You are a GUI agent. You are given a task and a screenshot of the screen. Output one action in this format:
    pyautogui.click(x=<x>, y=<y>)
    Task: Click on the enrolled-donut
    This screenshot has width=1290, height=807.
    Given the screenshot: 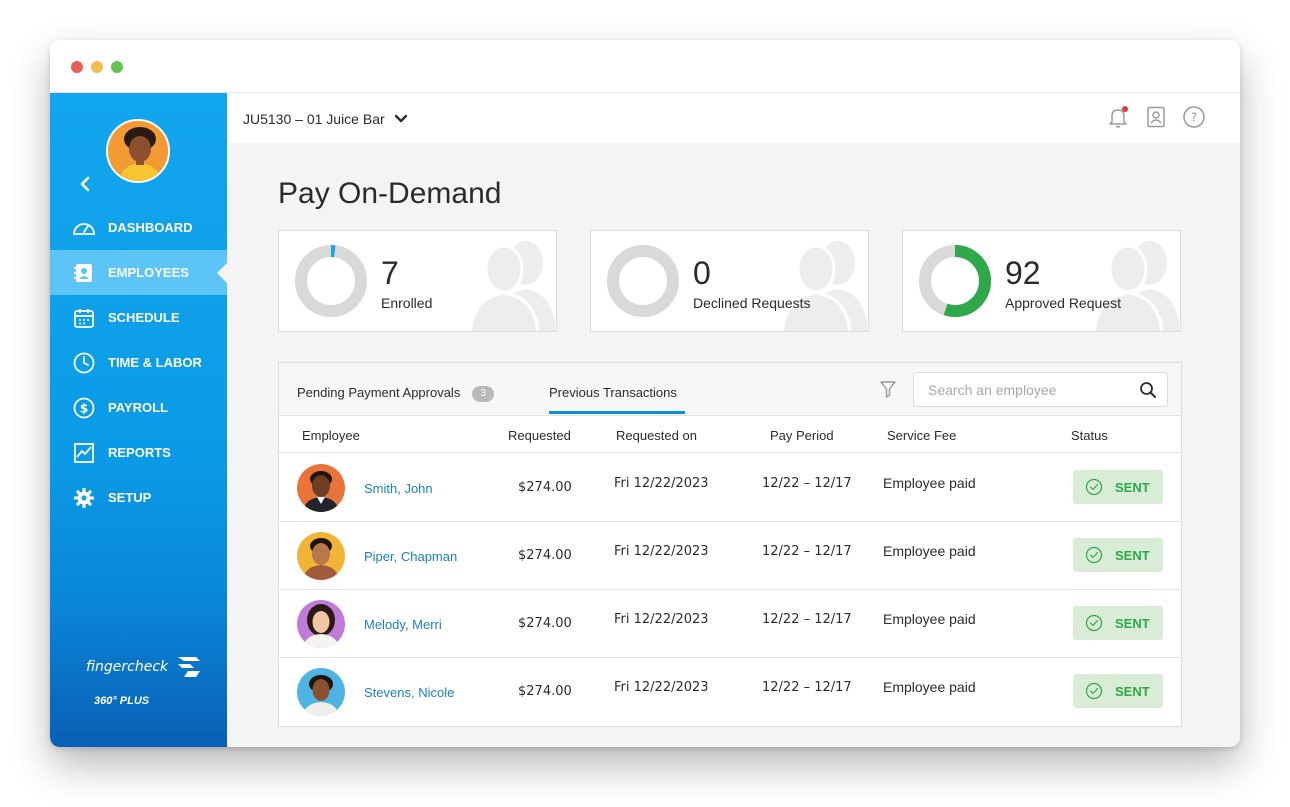 What is the action you would take?
    pyautogui.click(x=331, y=281)
    